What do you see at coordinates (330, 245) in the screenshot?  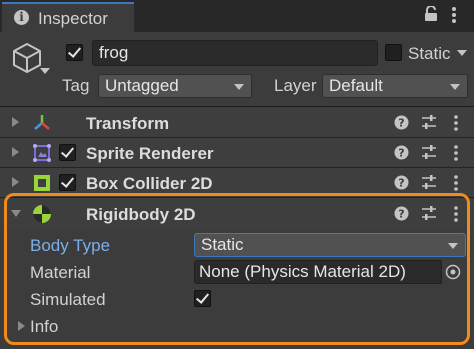 I see `body-type-dropdown: Static` at bounding box center [330, 245].